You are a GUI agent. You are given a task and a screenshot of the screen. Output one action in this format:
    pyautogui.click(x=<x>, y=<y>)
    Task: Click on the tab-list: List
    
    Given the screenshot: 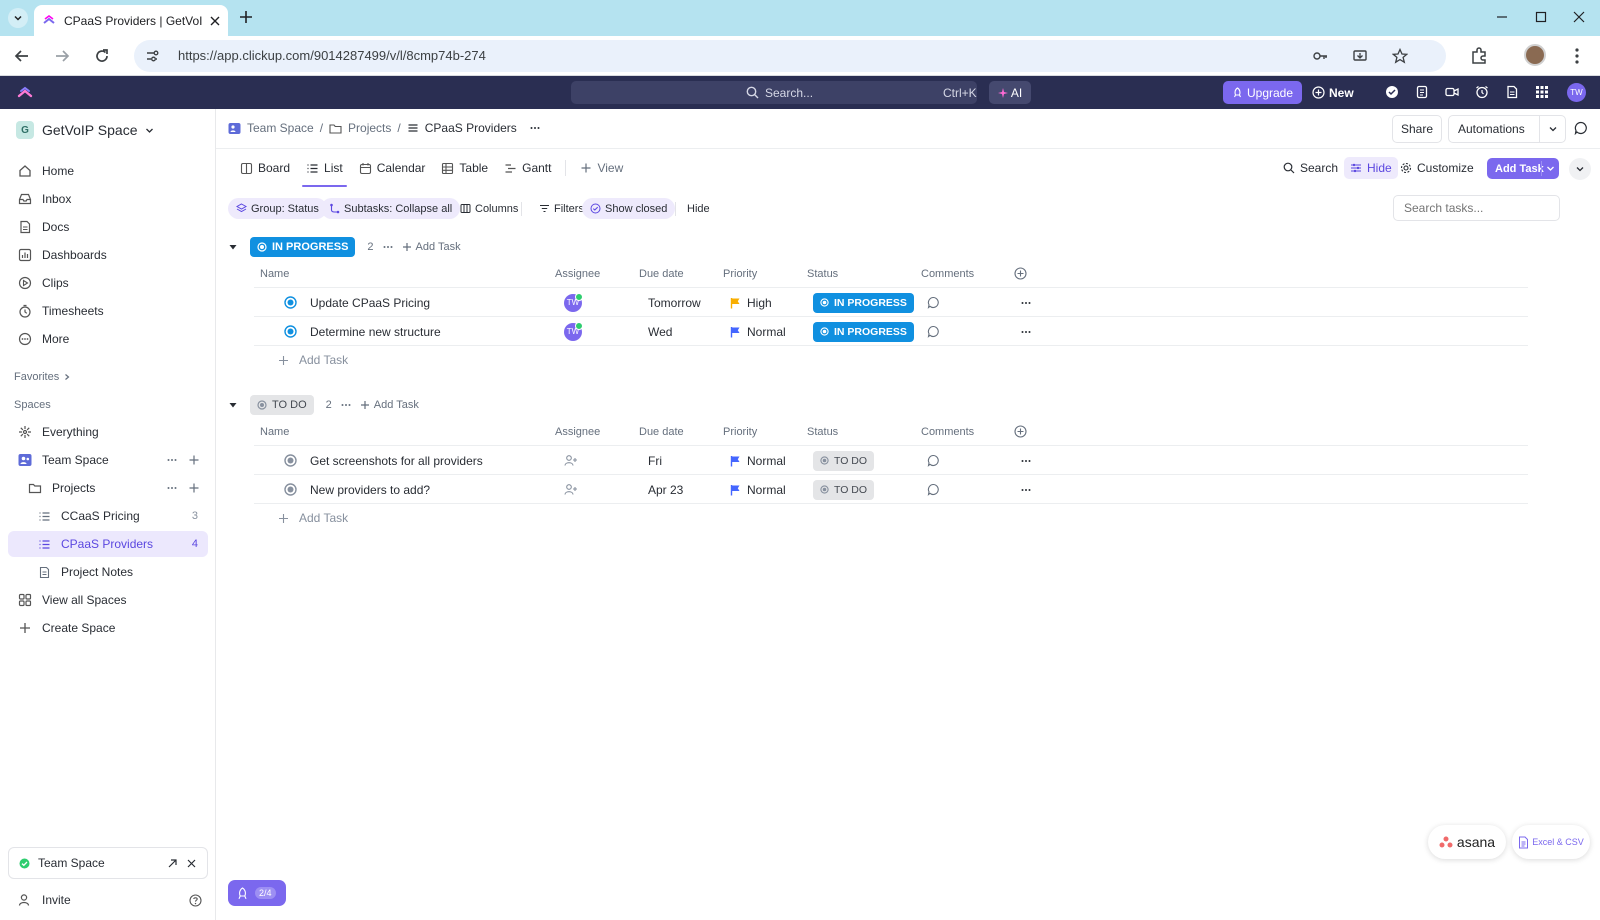 What is the action you would take?
    pyautogui.click(x=324, y=170)
    